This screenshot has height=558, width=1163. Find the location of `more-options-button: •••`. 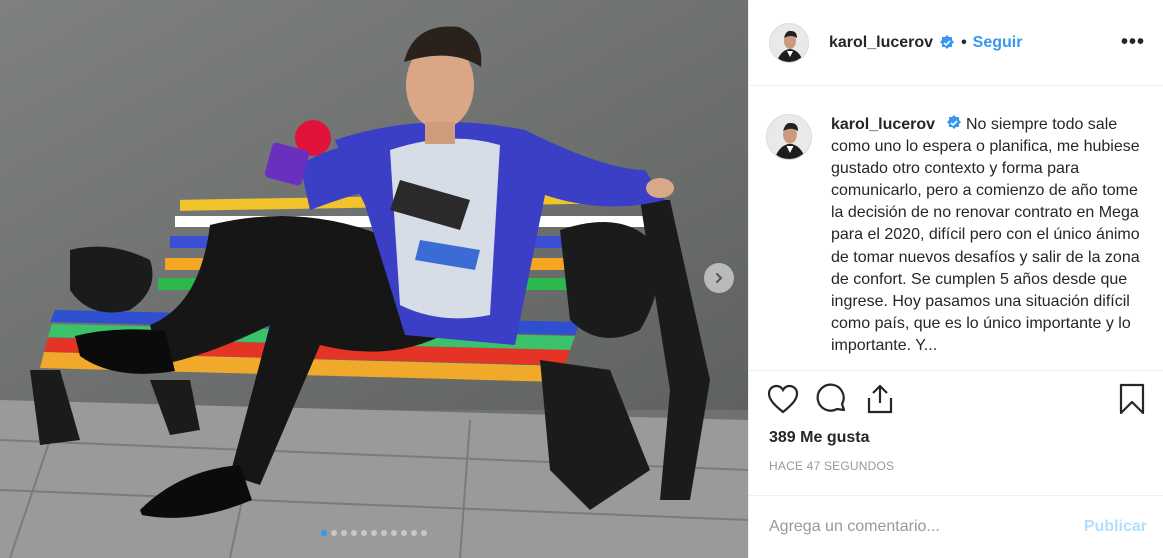

more-options-button: ••• is located at coordinates (1133, 42).